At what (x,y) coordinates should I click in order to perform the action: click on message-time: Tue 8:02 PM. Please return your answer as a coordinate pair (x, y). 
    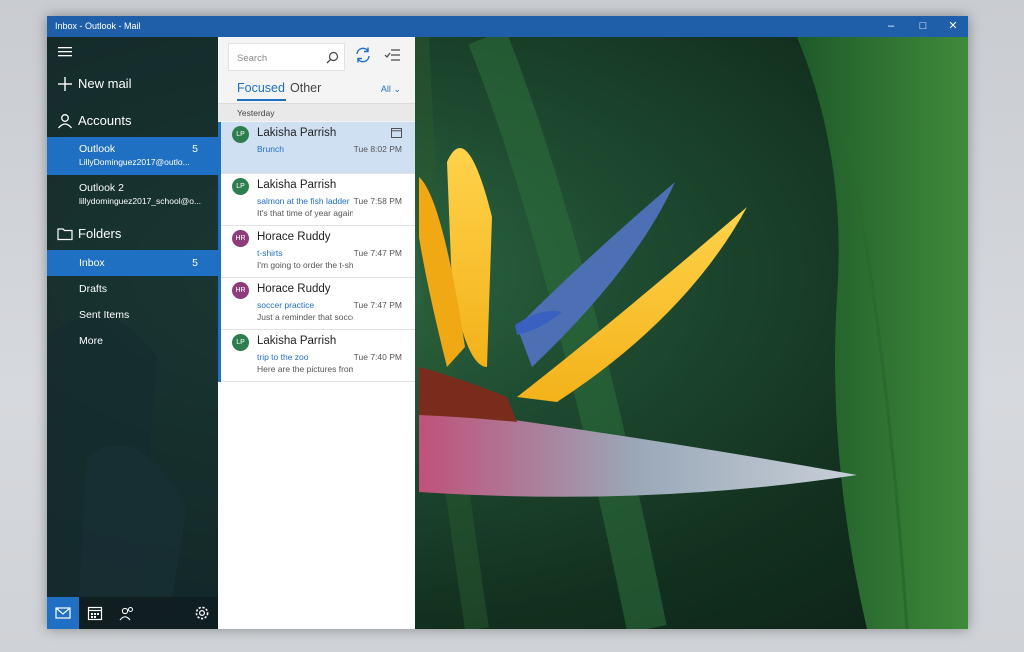
    Looking at the image, I should click on (377, 149).